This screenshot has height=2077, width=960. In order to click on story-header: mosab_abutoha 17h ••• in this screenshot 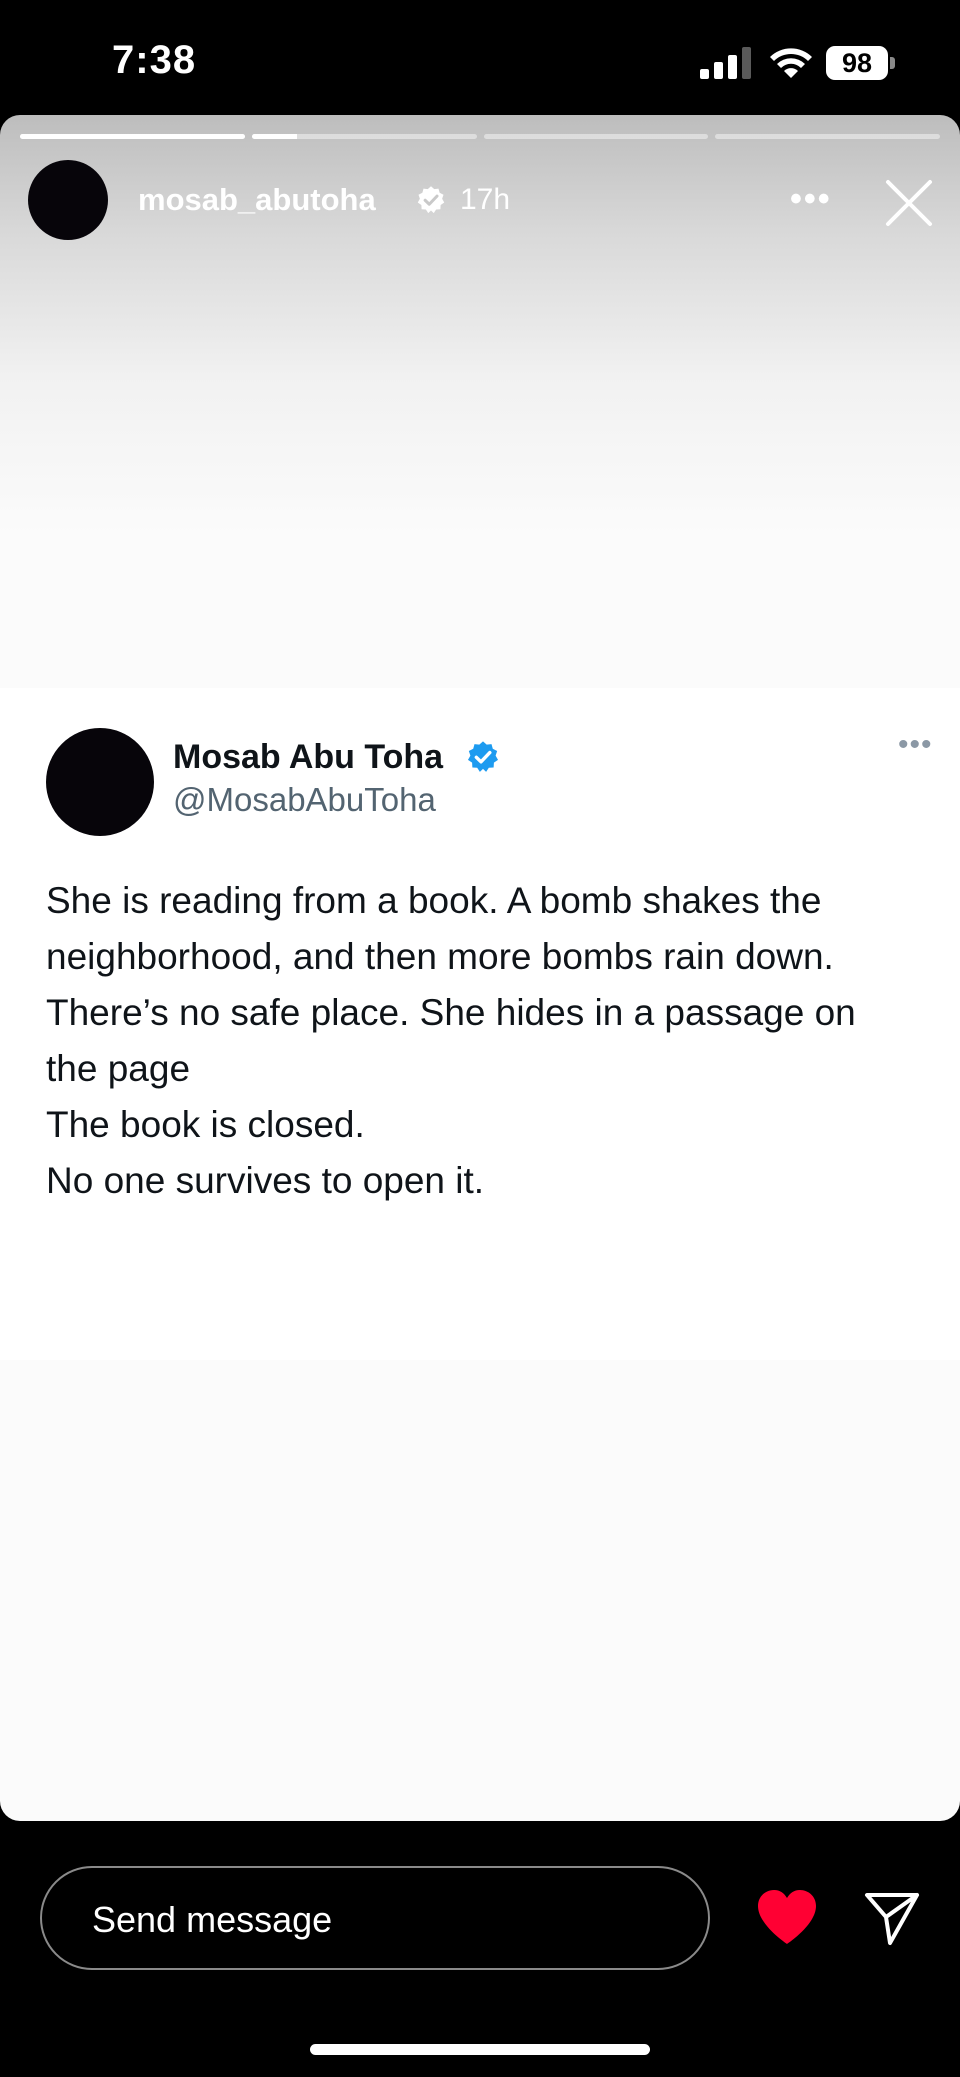, I will do `click(484, 200)`.